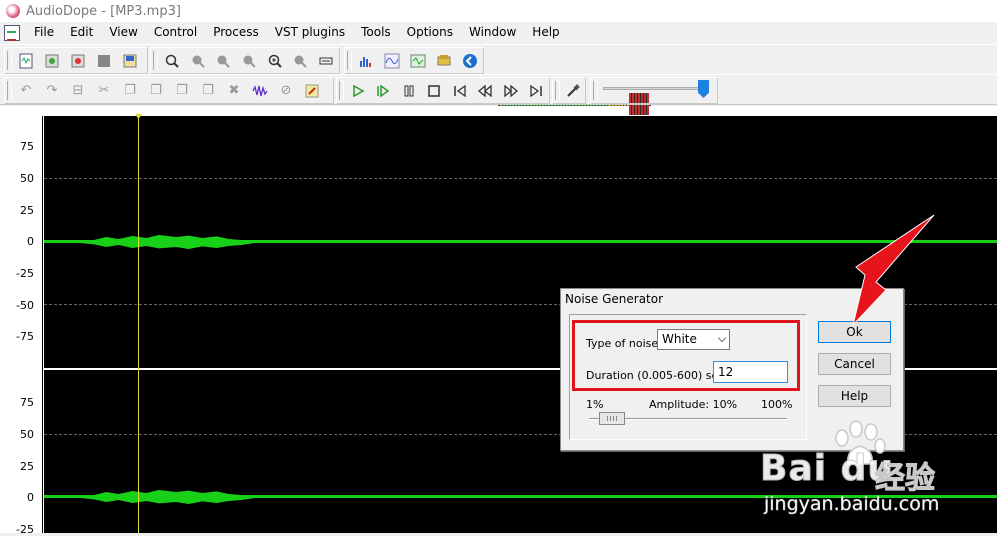  Describe the element at coordinates (498, 11) in the screenshot. I see `title-bar: AudioDope - [MP3.mp3]` at that location.